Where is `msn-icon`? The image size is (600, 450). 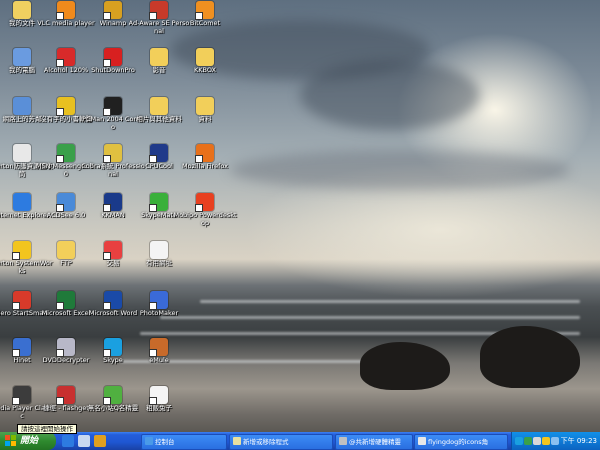 msn-icon is located at coordinates (65, 153).